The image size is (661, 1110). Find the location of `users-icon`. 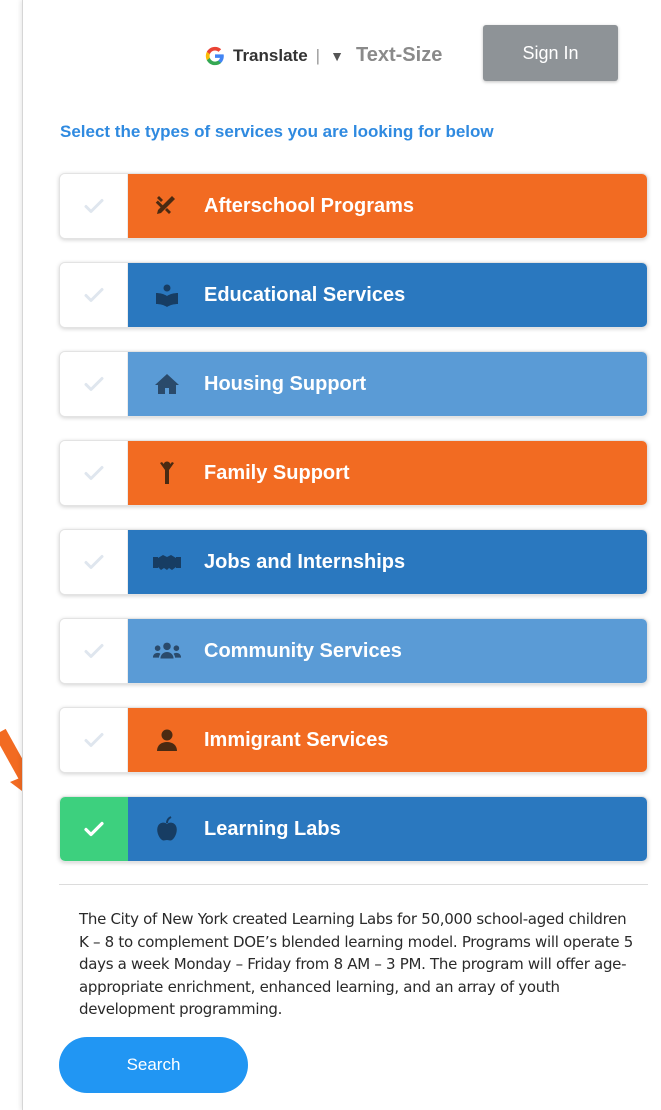

users-icon is located at coordinates (167, 651).